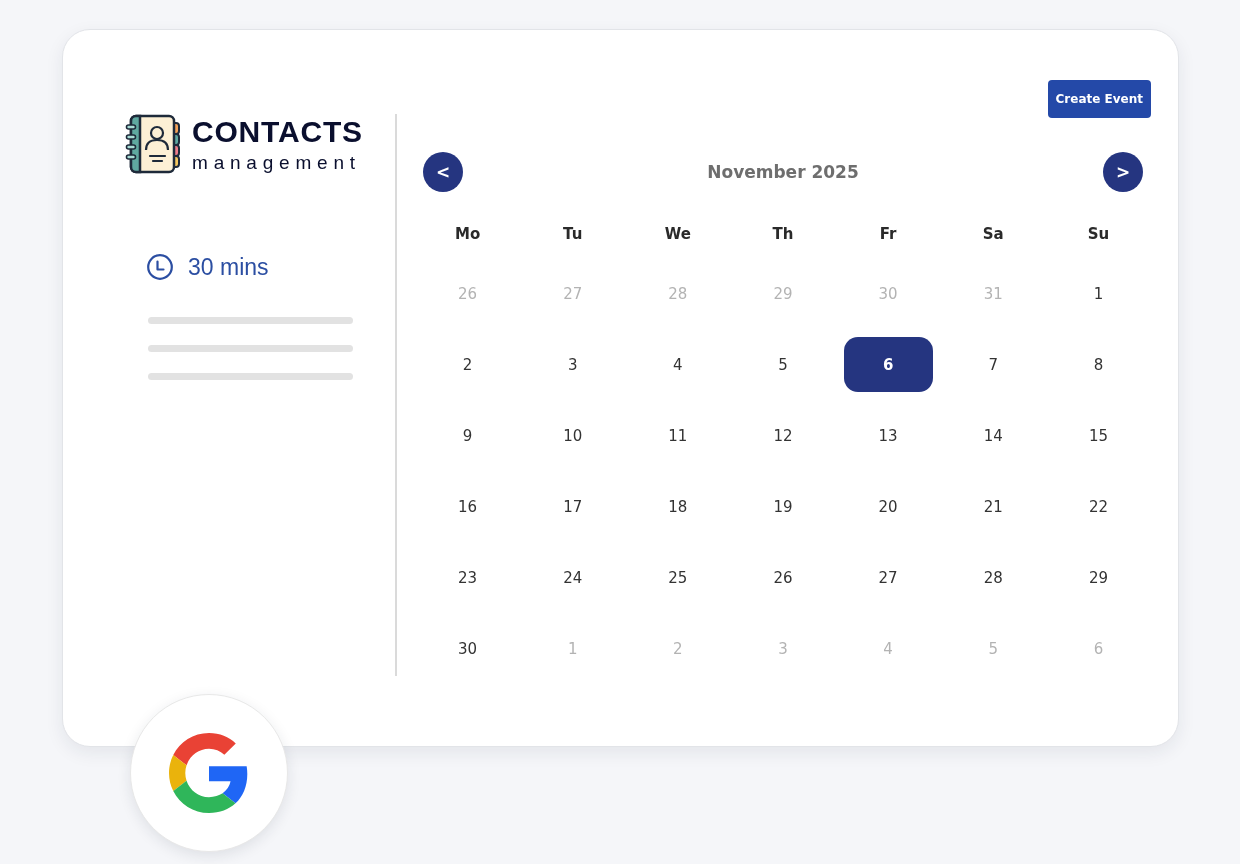 The height and width of the screenshot is (864, 1240). Describe the element at coordinates (1098, 364) in the screenshot. I see `calendar-day: 8` at that location.